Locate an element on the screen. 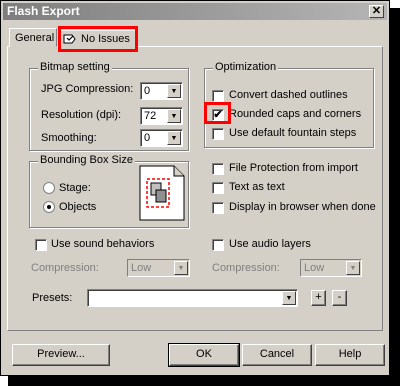  remove-preset-button: - is located at coordinates (339, 298).